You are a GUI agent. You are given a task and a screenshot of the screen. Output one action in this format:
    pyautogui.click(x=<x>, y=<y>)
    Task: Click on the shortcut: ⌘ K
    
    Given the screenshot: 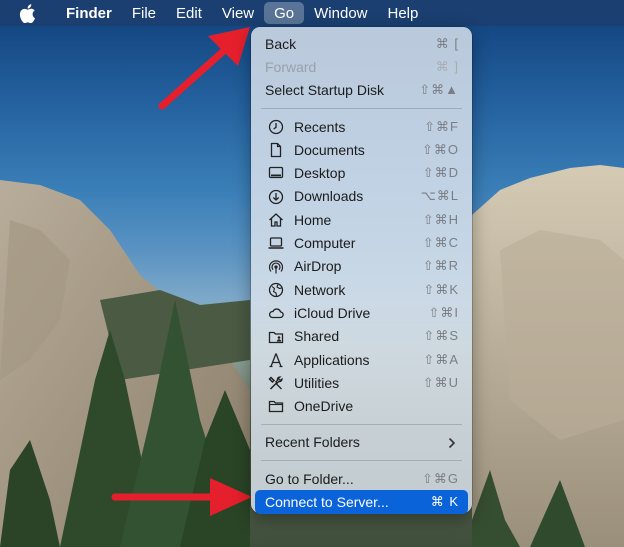 What is the action you would take?
    pyautogui.click(x=444, y=501)
    